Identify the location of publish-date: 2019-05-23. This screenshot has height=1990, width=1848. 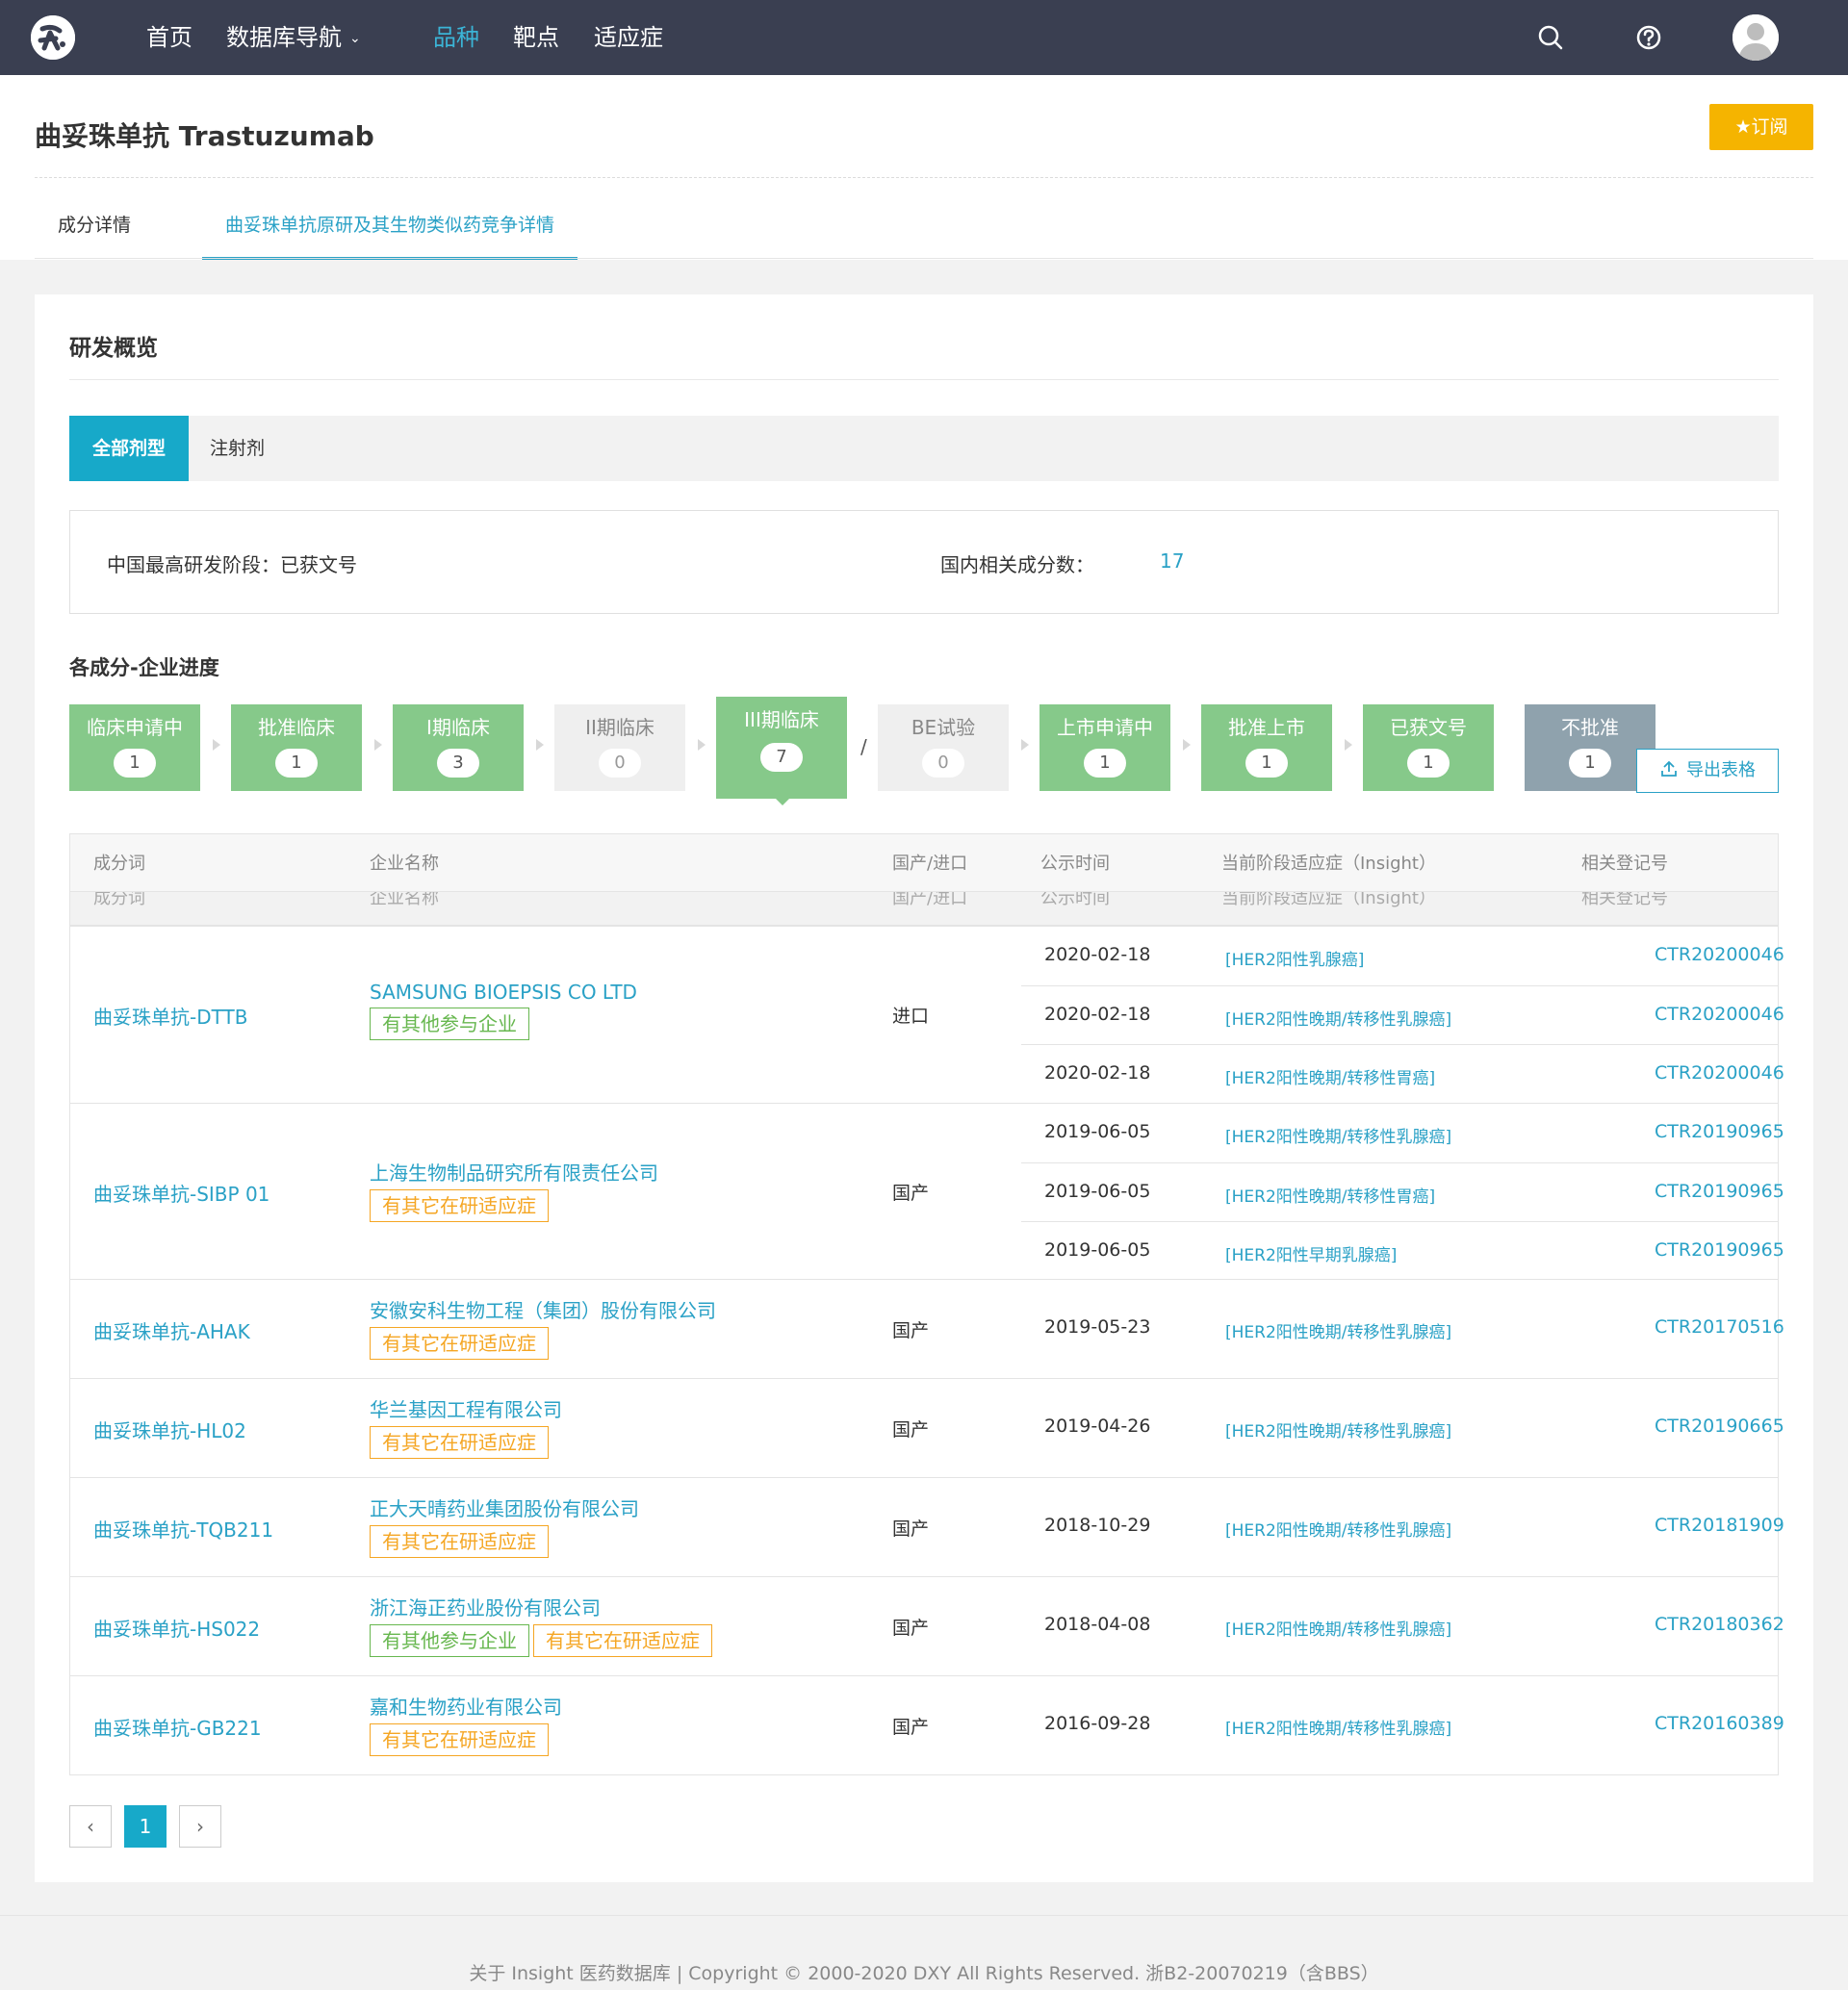
(1097, 1327).